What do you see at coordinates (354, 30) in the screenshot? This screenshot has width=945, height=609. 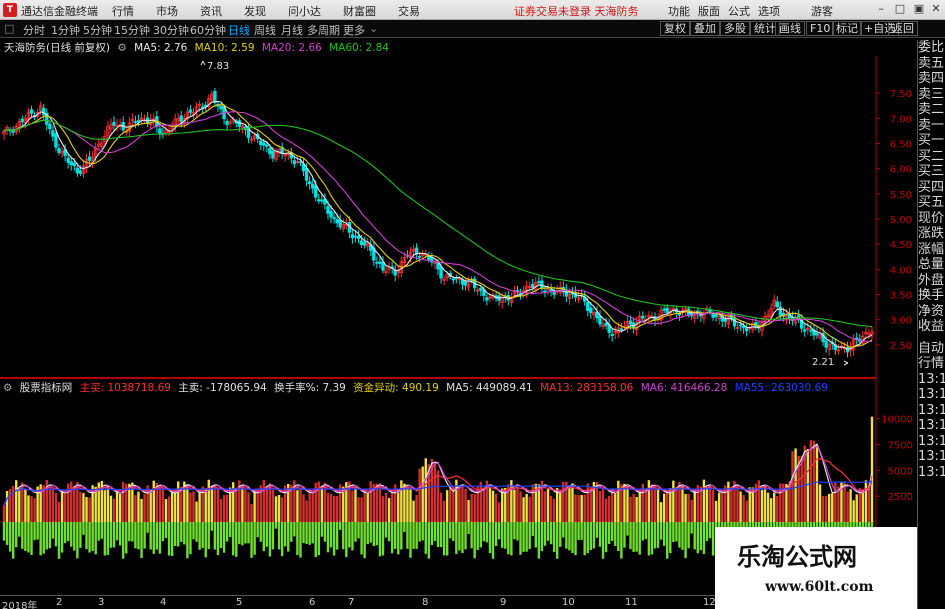 I see `tab-more: 更多` at bounding box center [354, 30].